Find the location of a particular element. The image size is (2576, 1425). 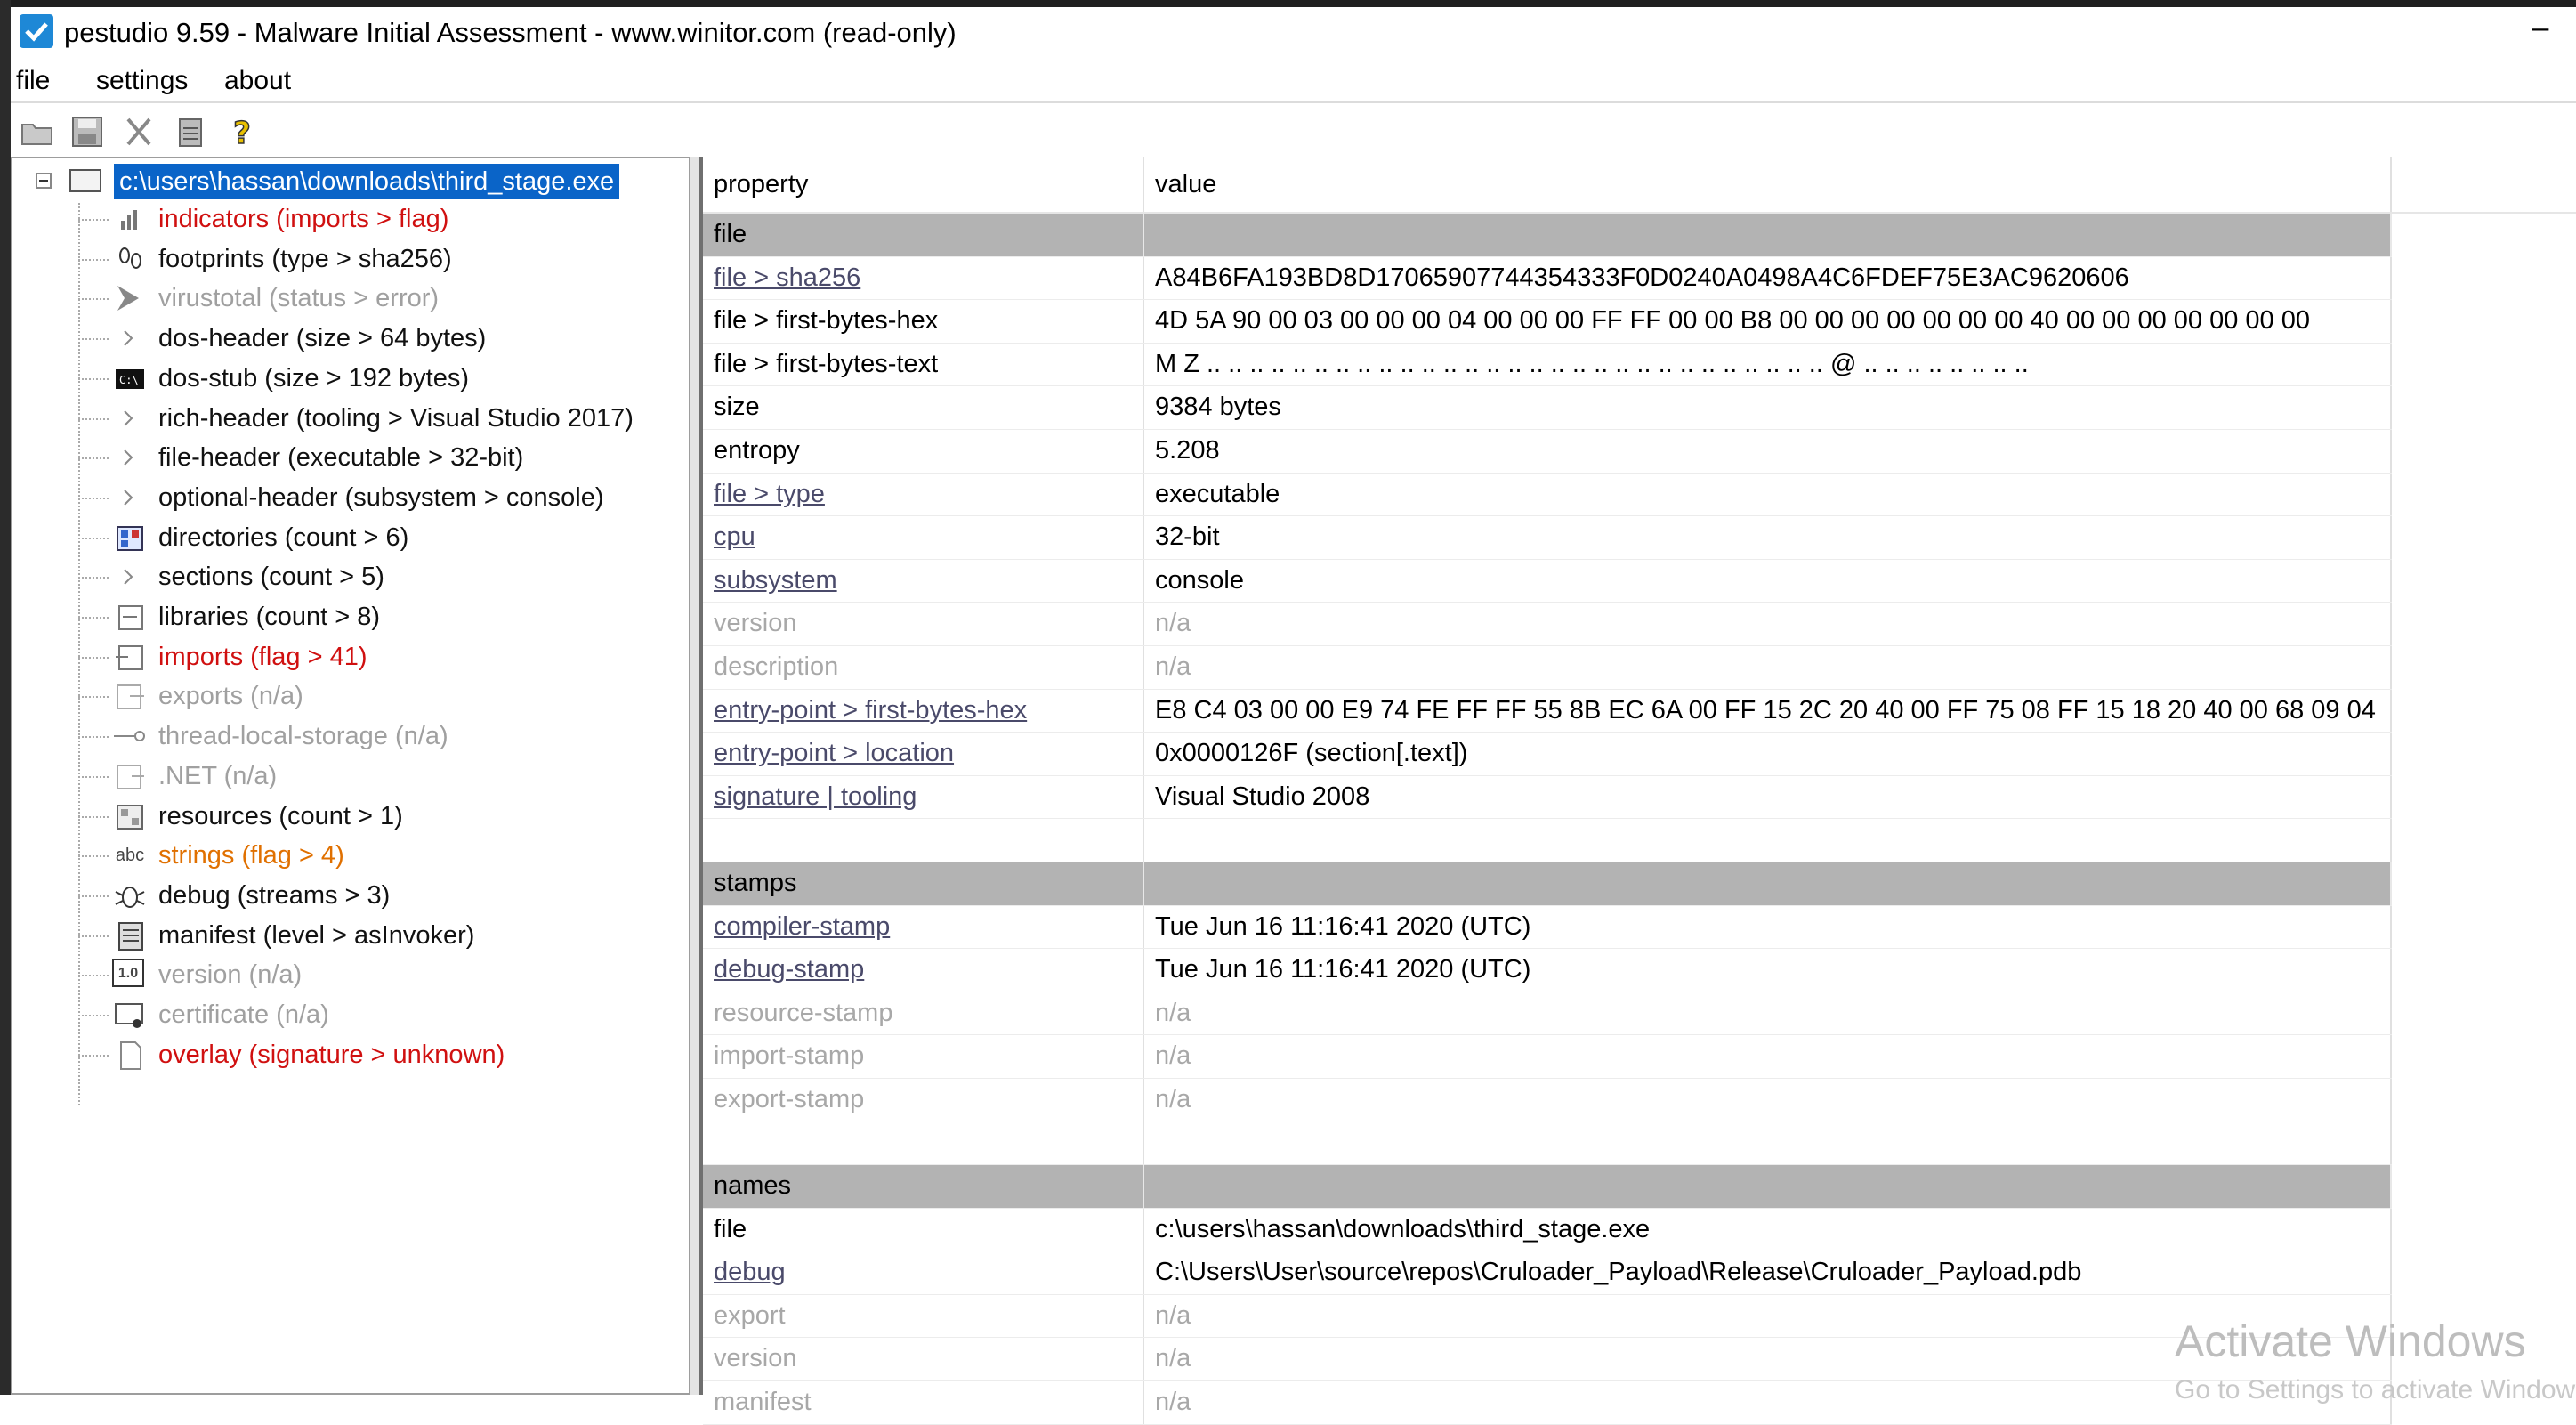

property-cell: entry-point > first-bytes-hex is located at coordinates (923, 711).